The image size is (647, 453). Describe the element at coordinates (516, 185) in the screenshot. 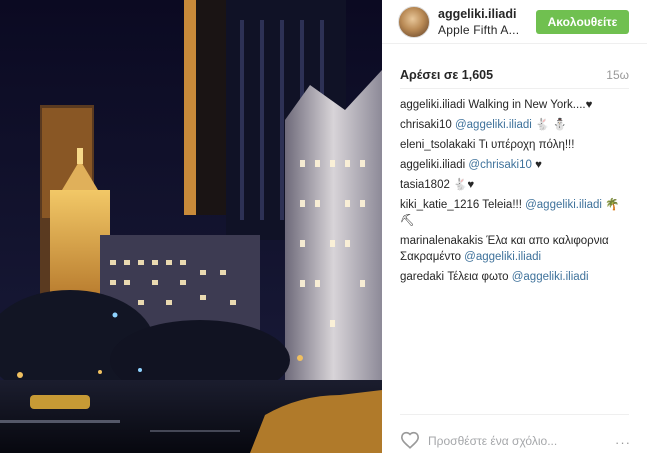

I see `comment-item: tasia1802 🐇♥` at that location.